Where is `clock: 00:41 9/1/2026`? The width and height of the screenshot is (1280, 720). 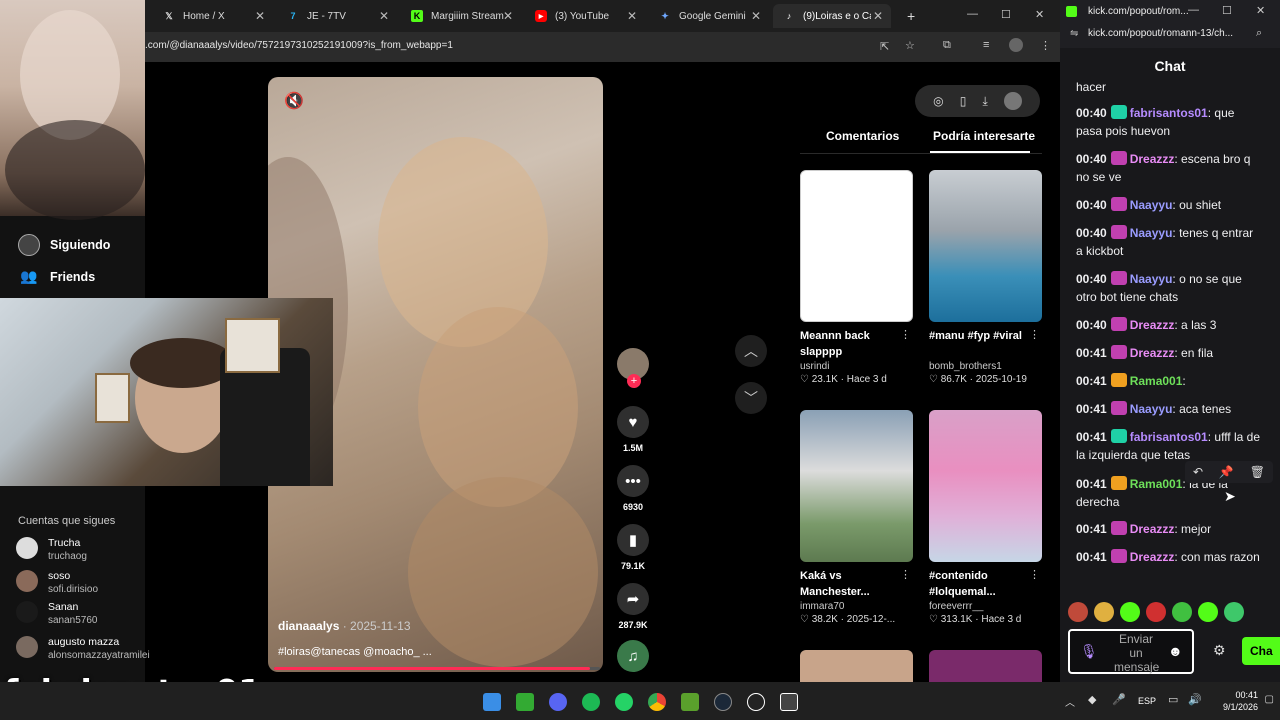 clock: 00:41 9/1/2026 is located at coordinates (1240, 701).